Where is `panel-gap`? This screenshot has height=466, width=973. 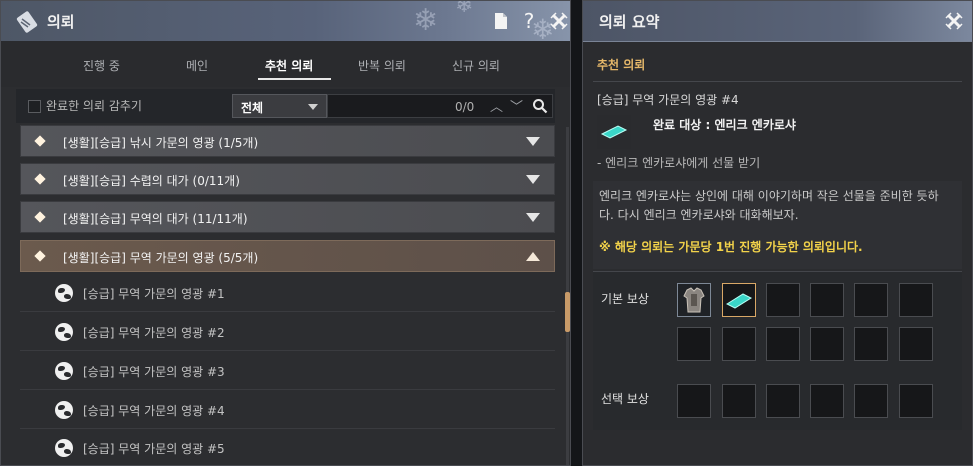
panel-gap is located at coordinates (576, 233).